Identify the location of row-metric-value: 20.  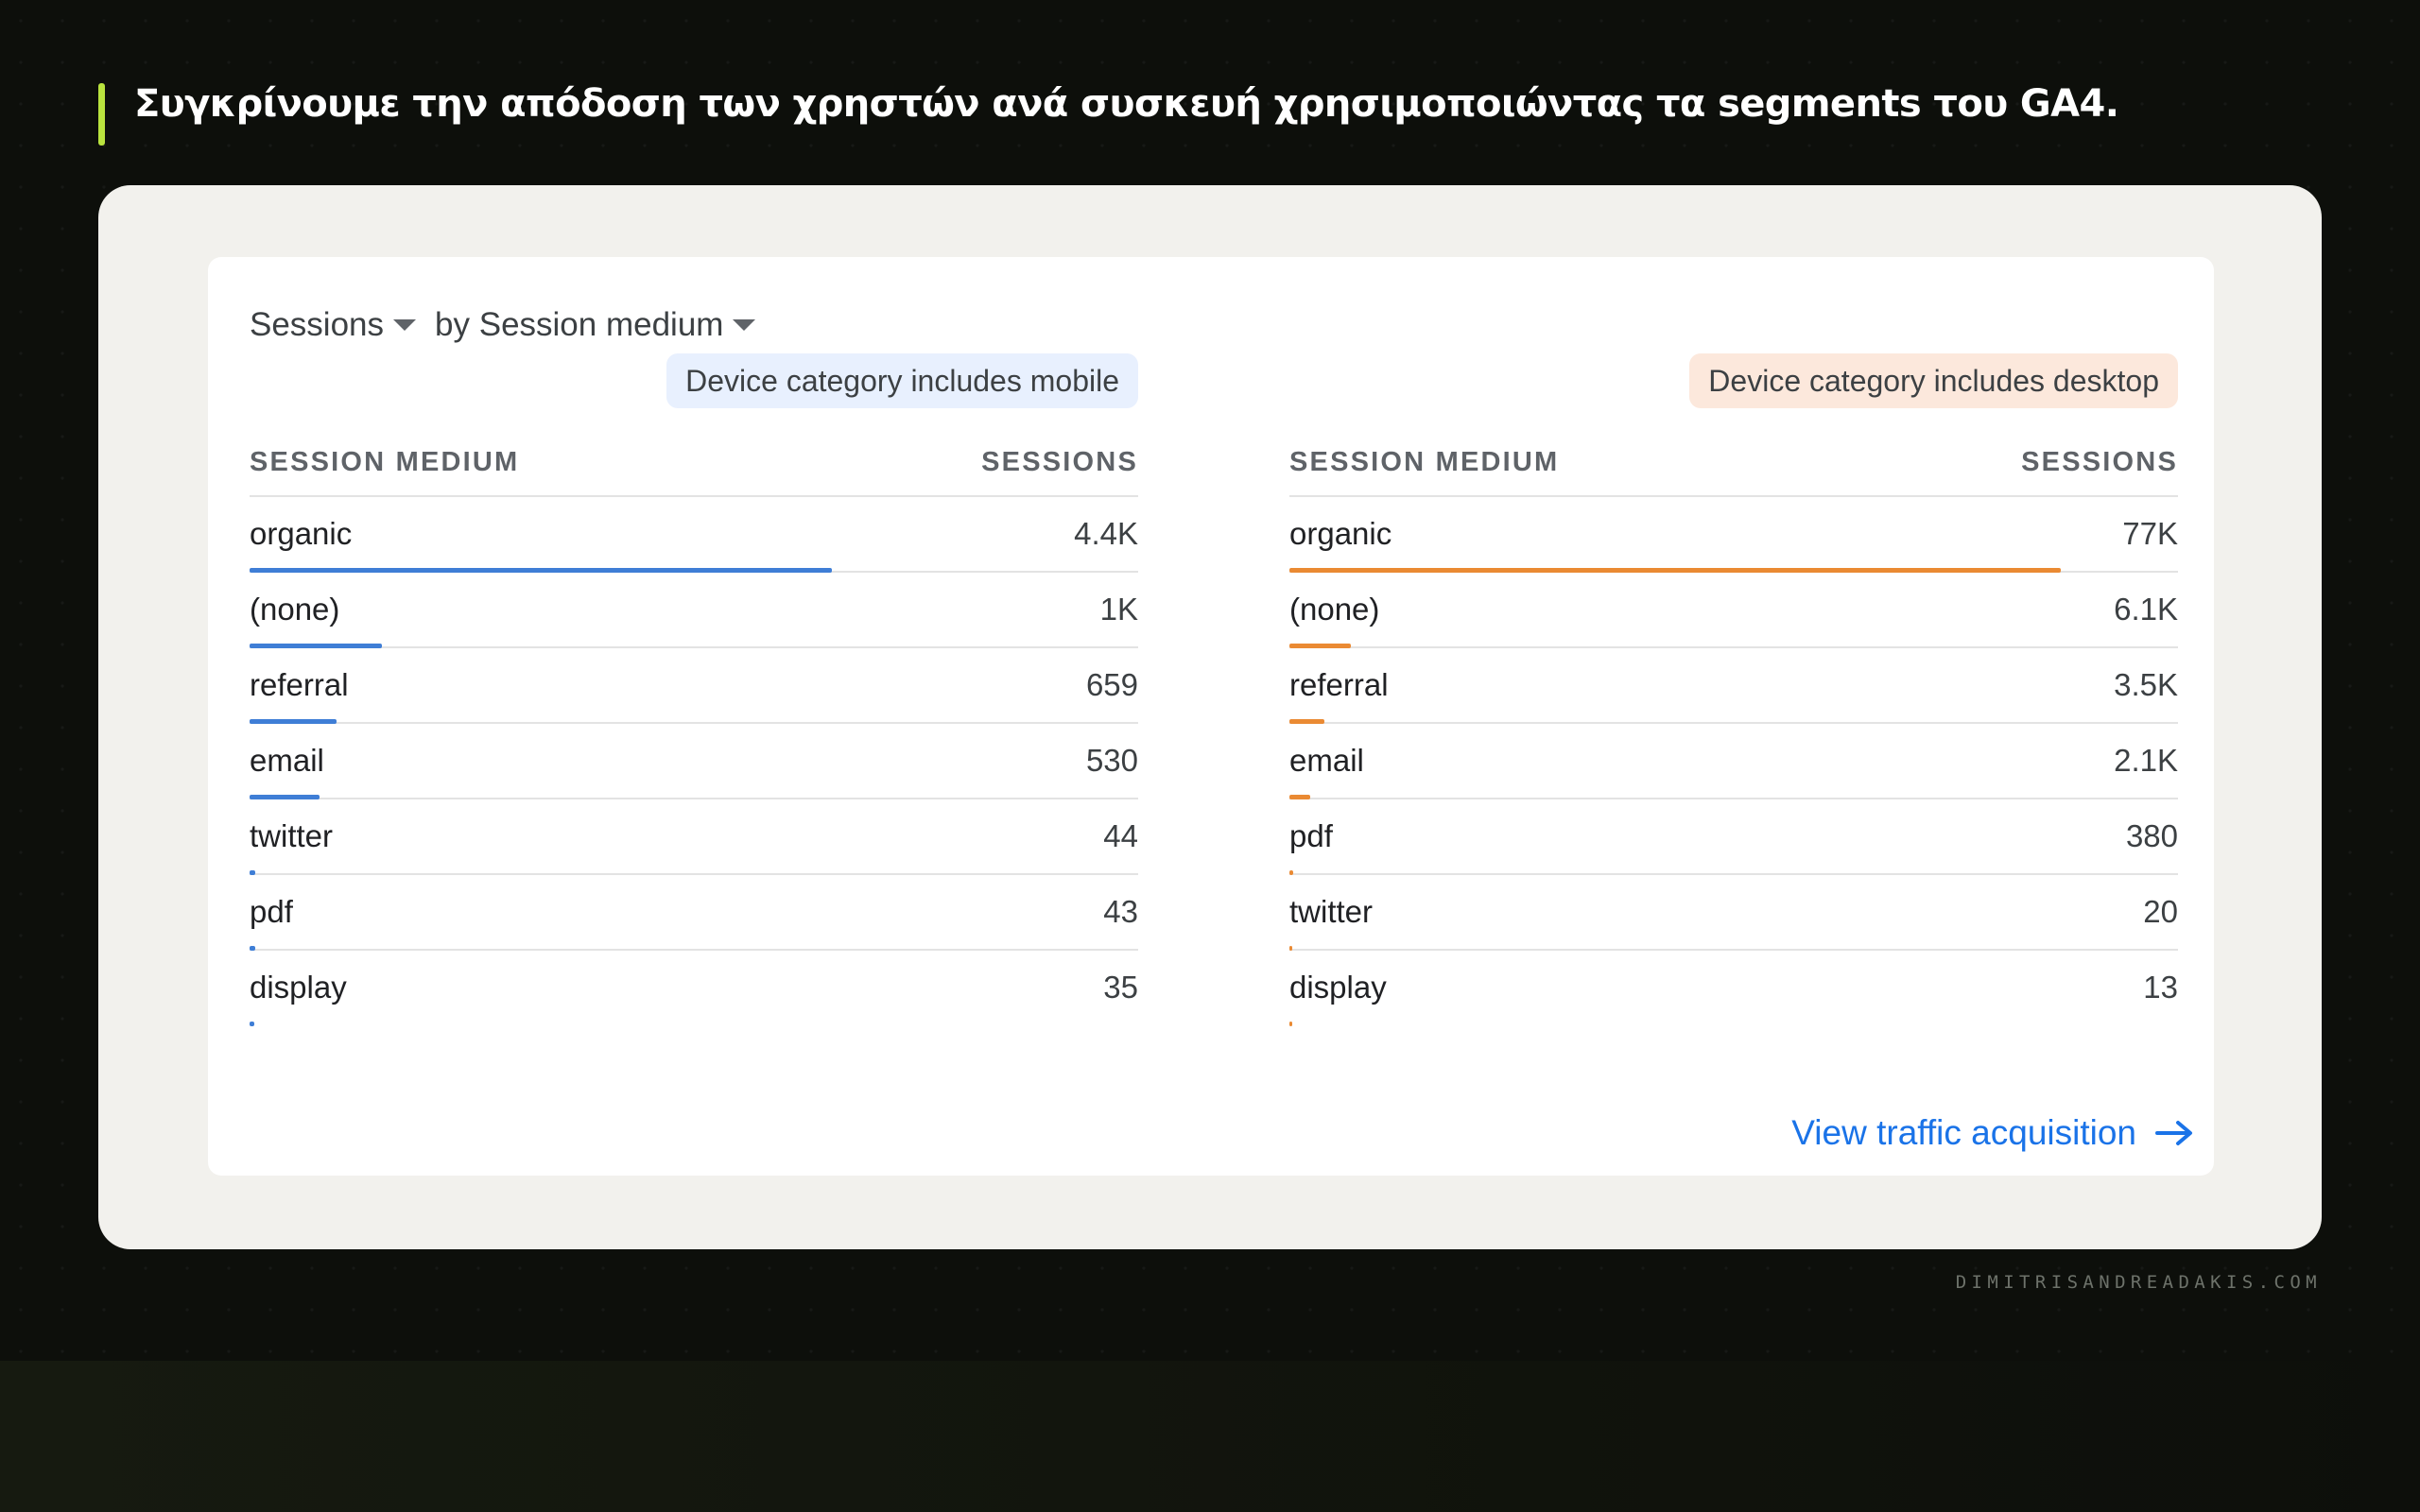
(2160, 911).